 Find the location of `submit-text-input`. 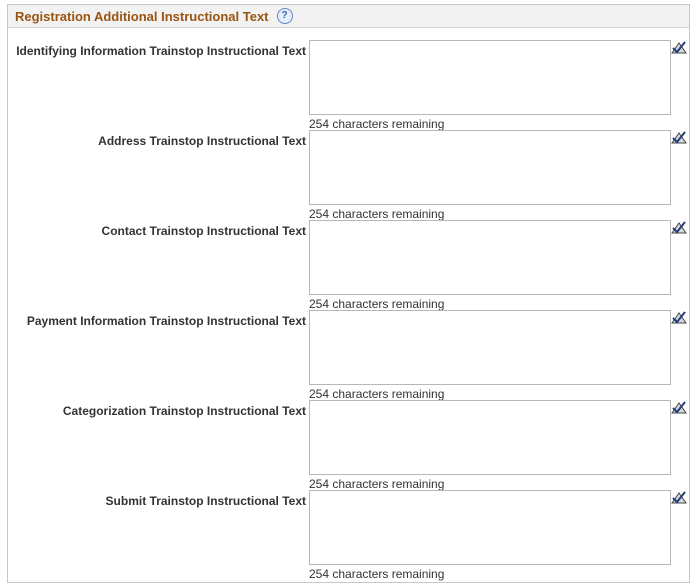

submit-text-input is located at coordinates (490, 527).